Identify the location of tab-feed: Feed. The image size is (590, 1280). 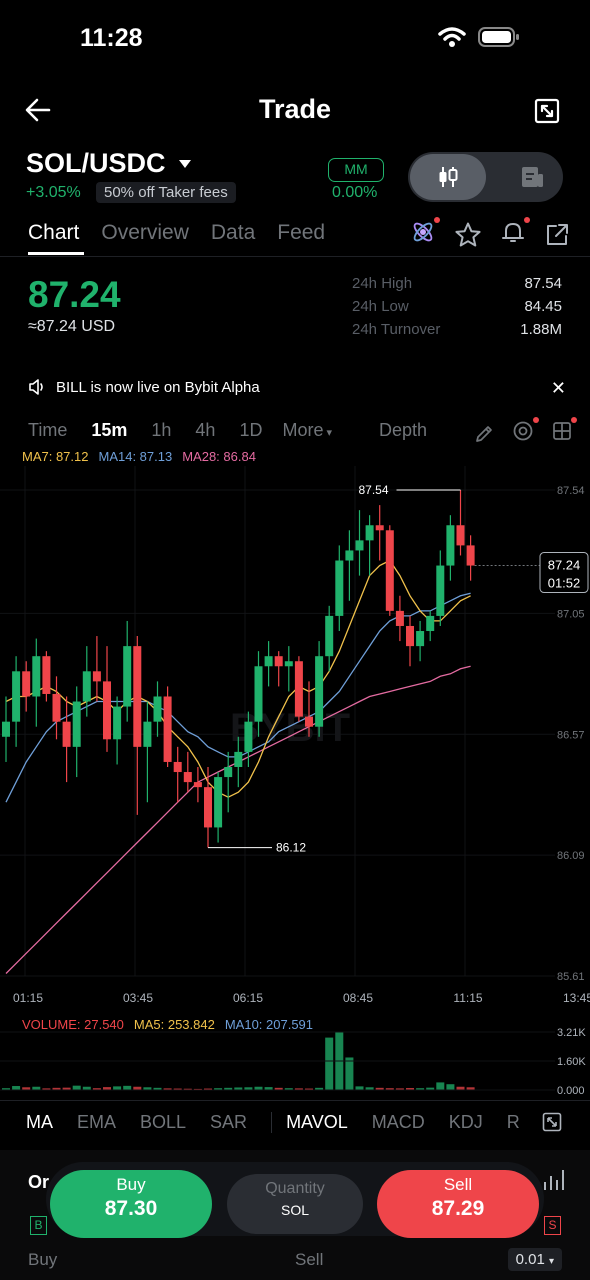
(301, 233).